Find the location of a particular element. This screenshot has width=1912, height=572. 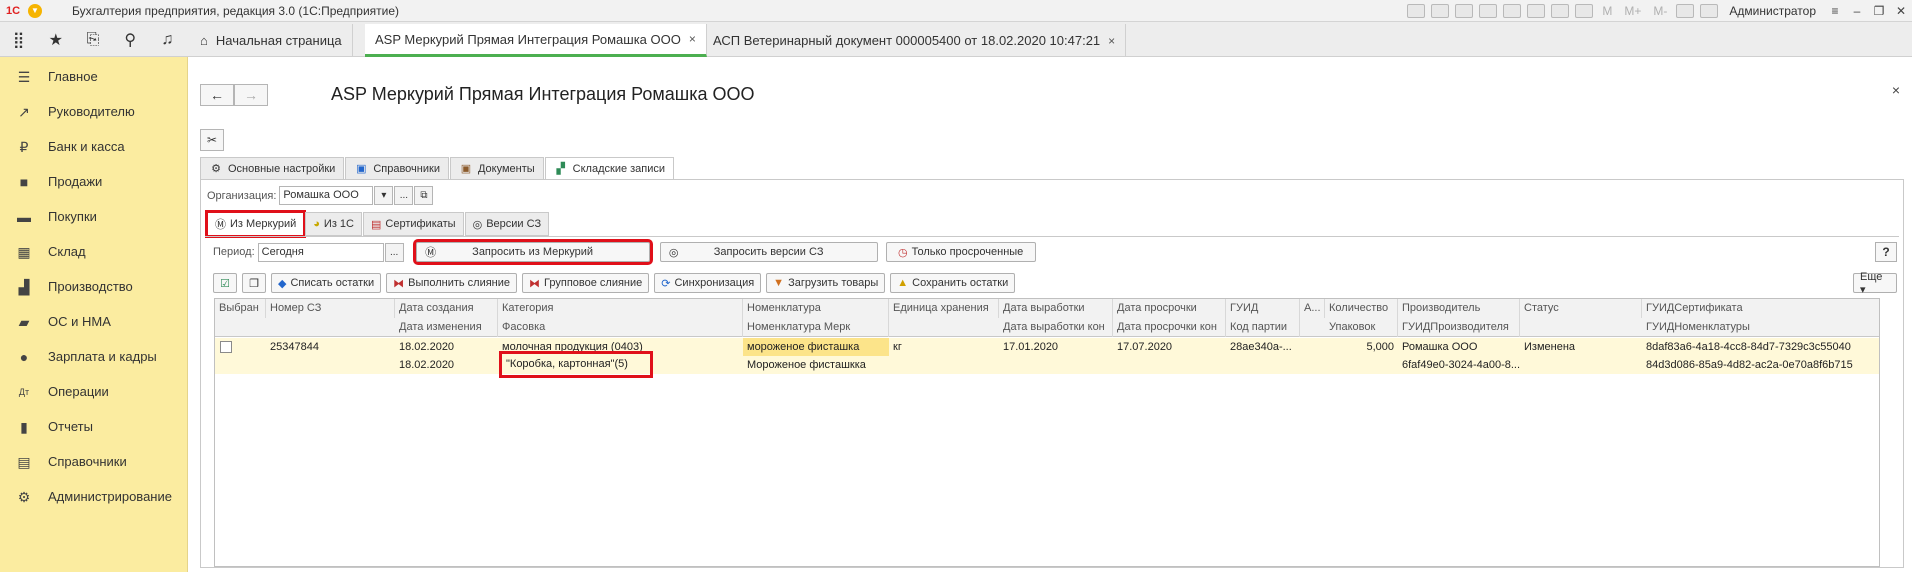

print-icon is located at coordinates (1440, 11).